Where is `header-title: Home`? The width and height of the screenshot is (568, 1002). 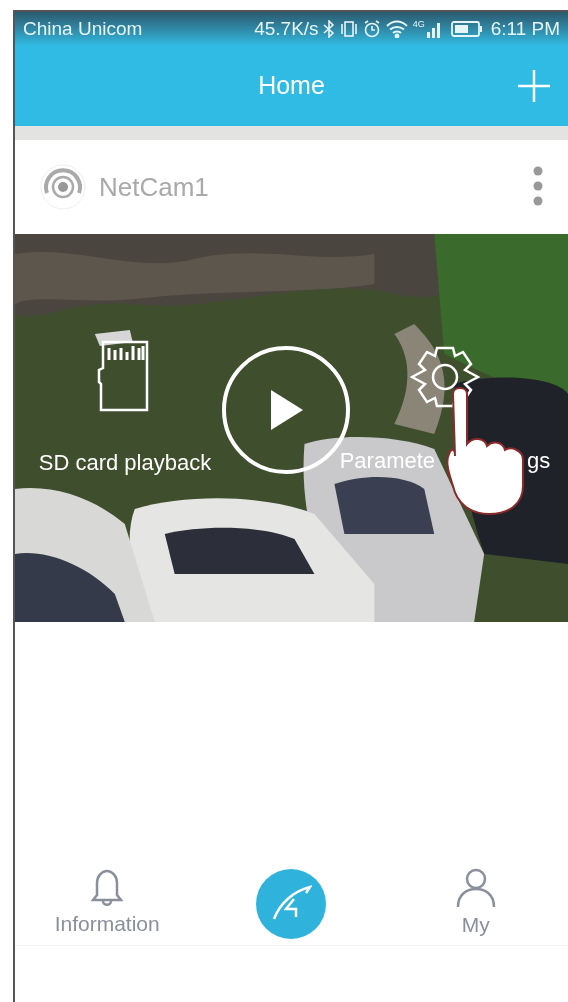 header-title: Home is located at coordinates (291, 86).